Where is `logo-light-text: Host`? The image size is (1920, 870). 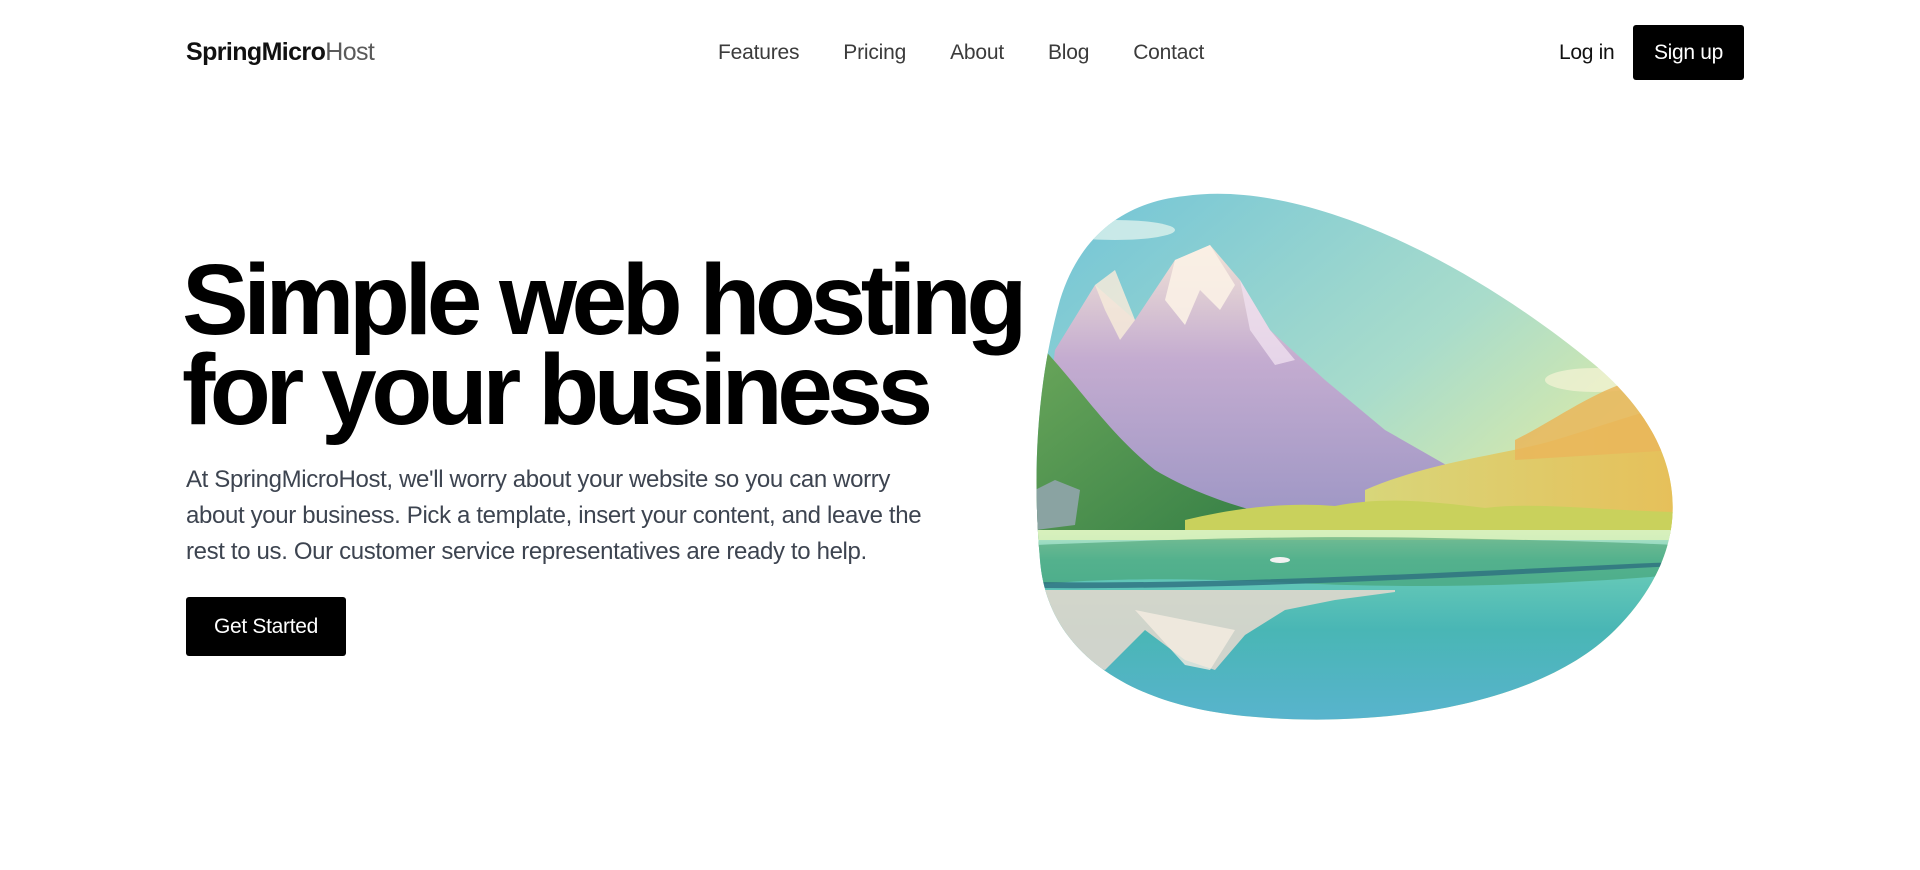 logo-light-text: Host is located at coordinates (350, 52).